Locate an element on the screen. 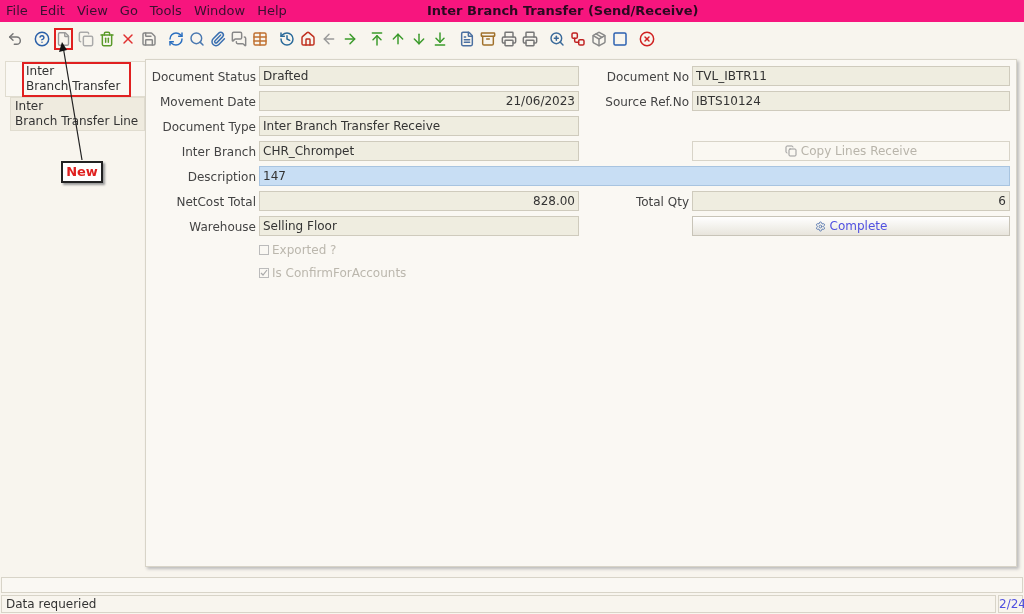 The width and height of the screenshot is (1024, 614). text-field: 21/06/2023 is located at coordinates (419, 101).